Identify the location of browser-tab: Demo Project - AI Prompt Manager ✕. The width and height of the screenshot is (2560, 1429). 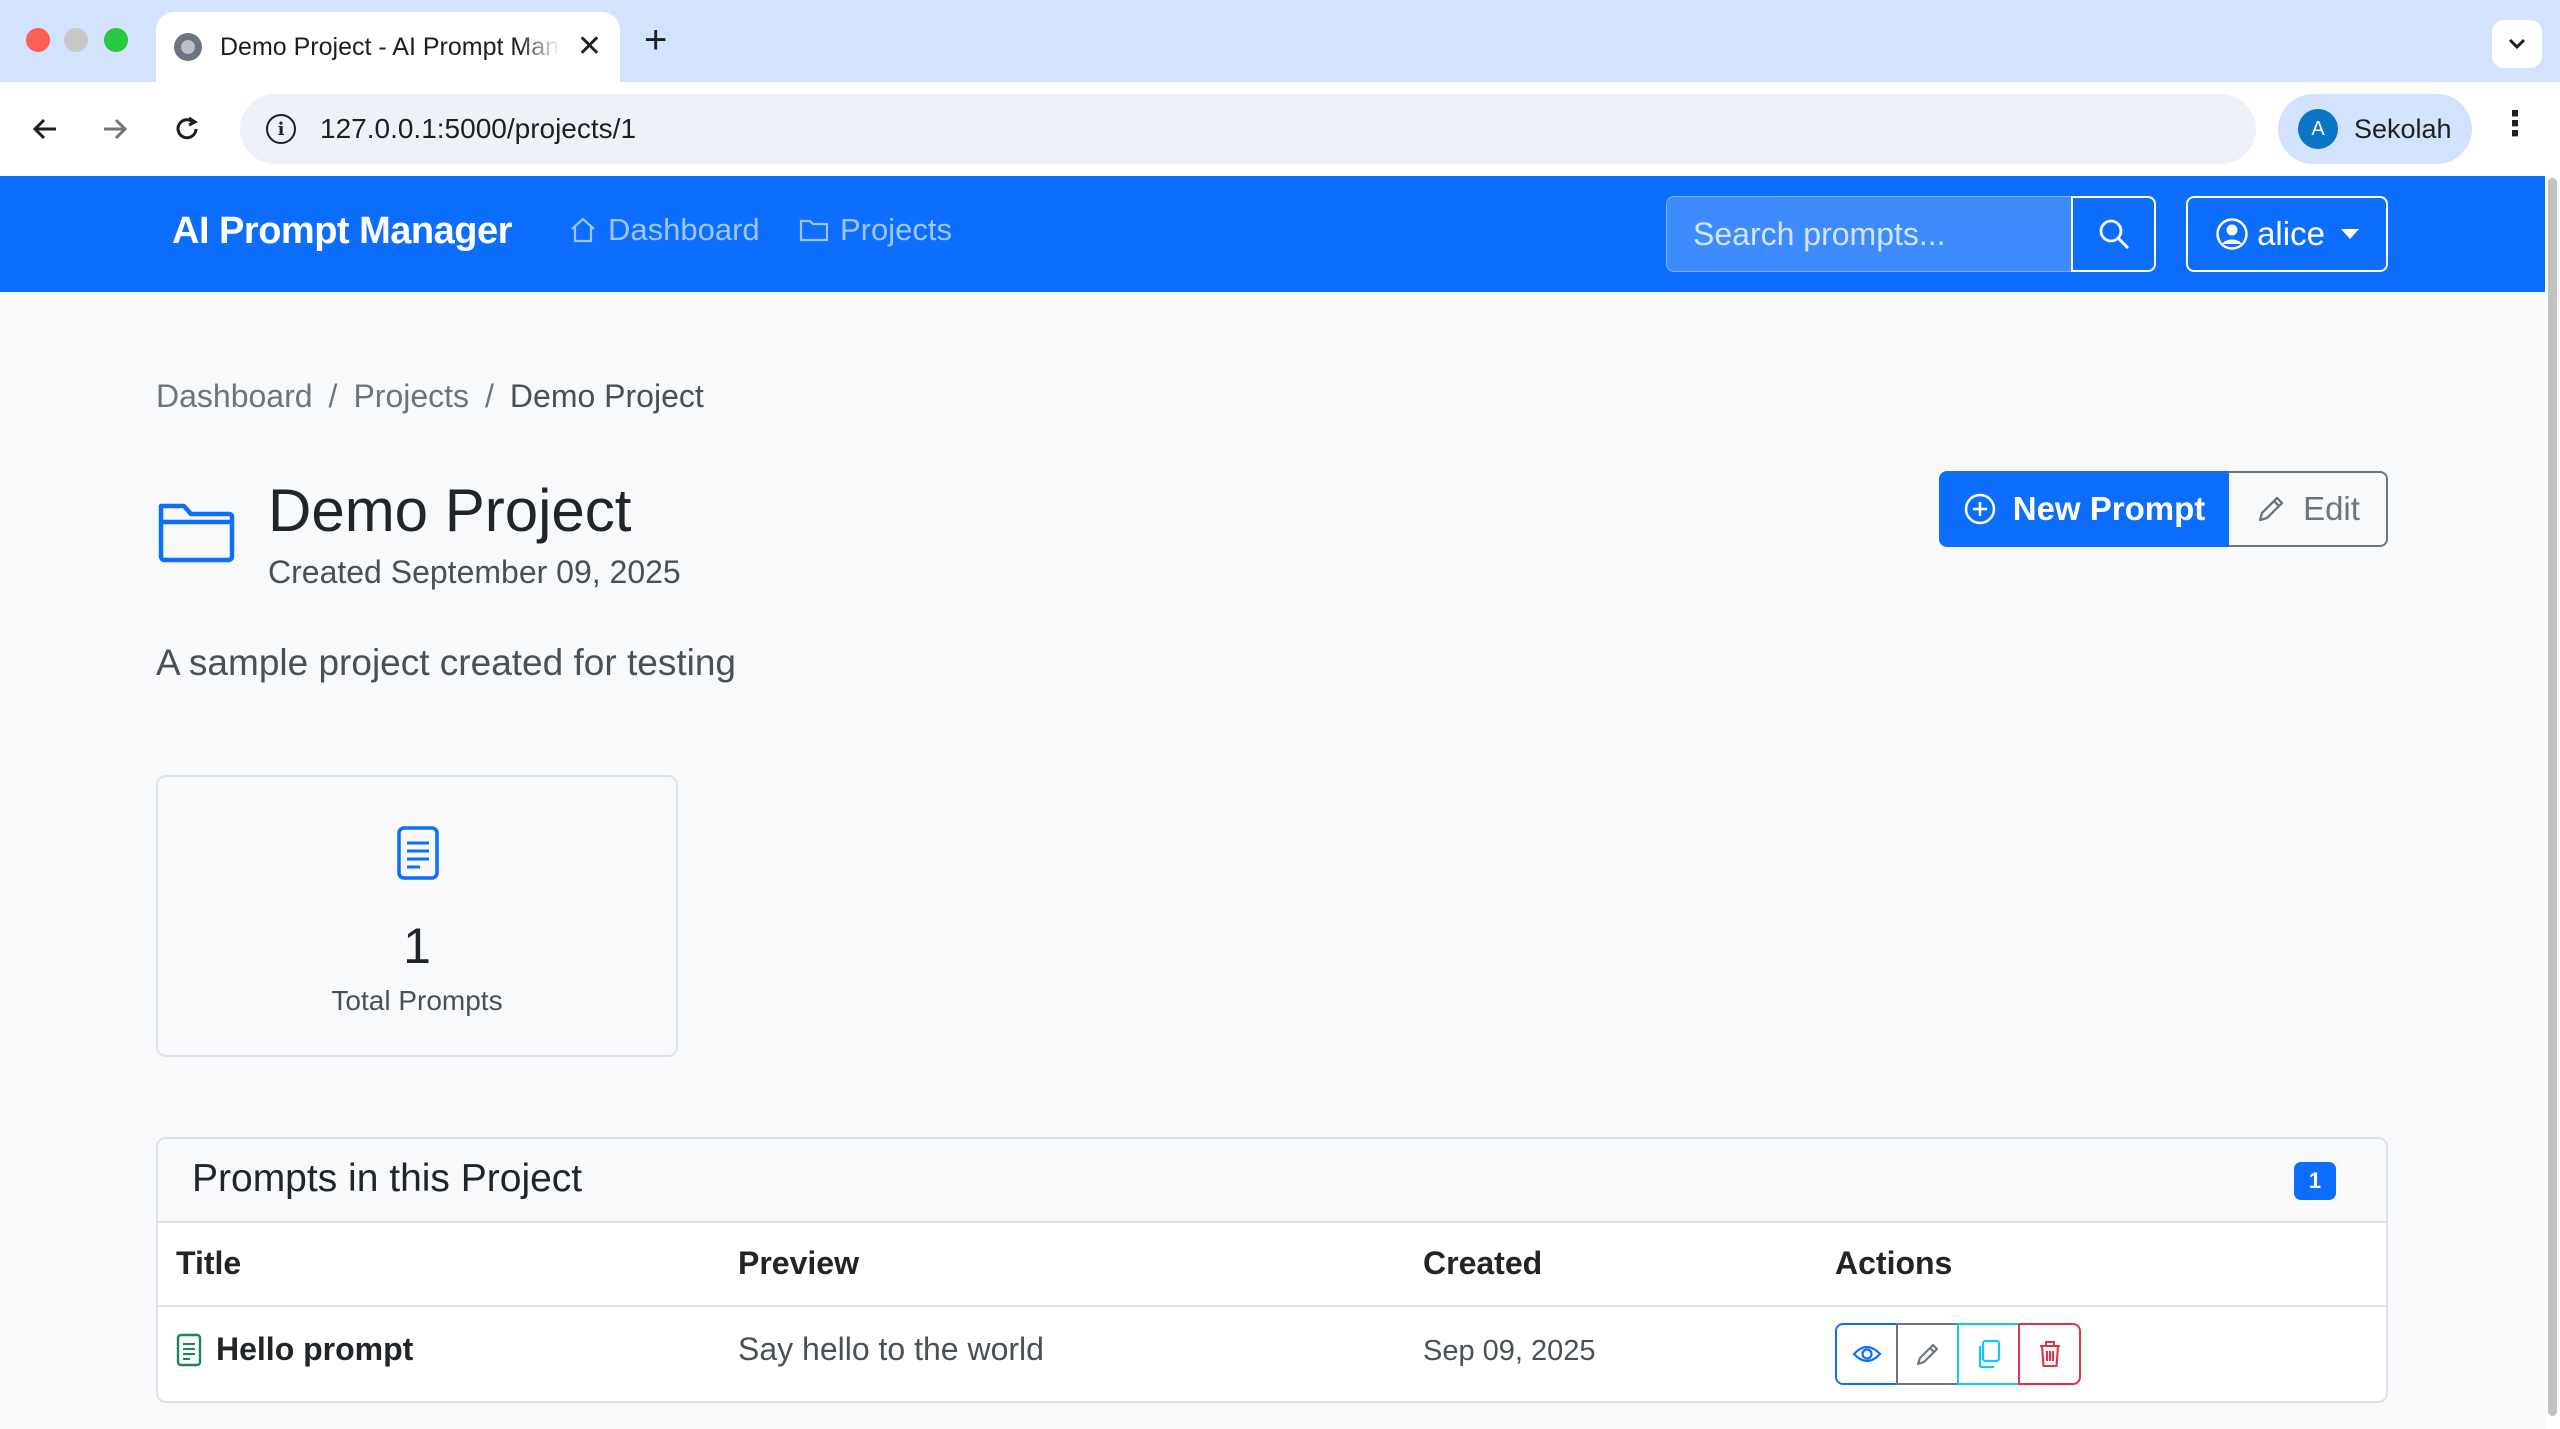
(388, 47).